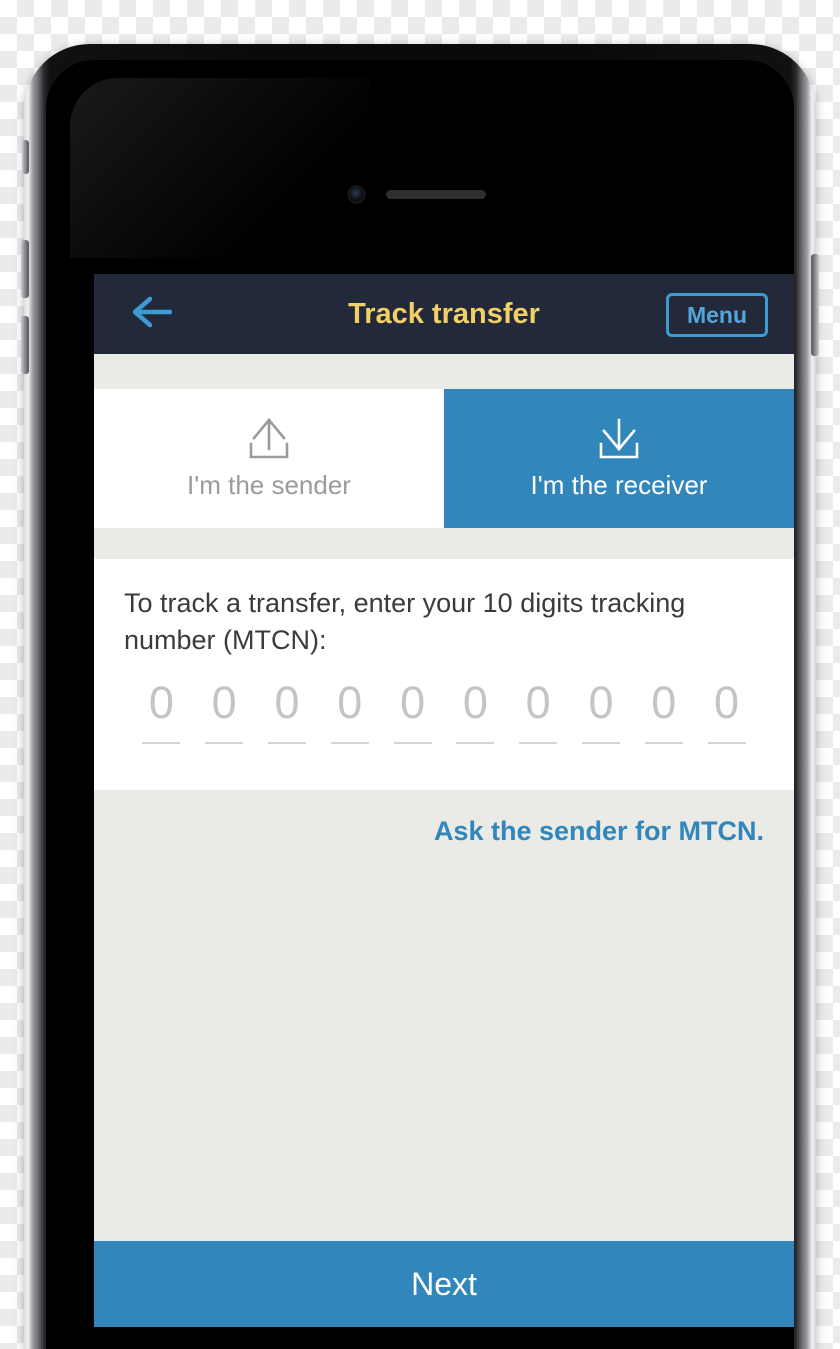 Image resolution: width=840 pixels, height=1349 pixels. I want to click on mtcn-digit-input-6: 0, so click(475, 711).